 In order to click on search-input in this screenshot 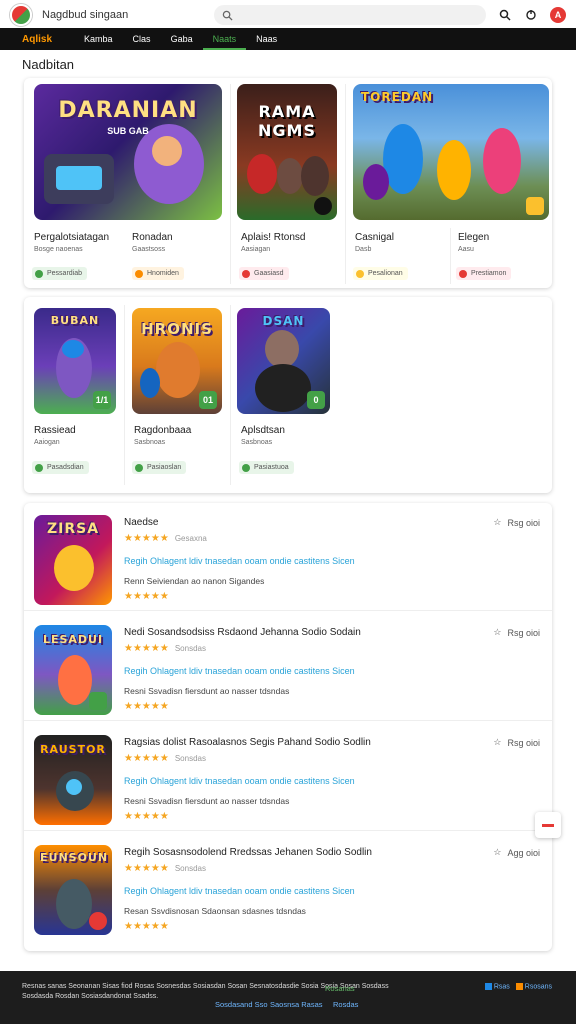, I will do `click(350, 15)`.